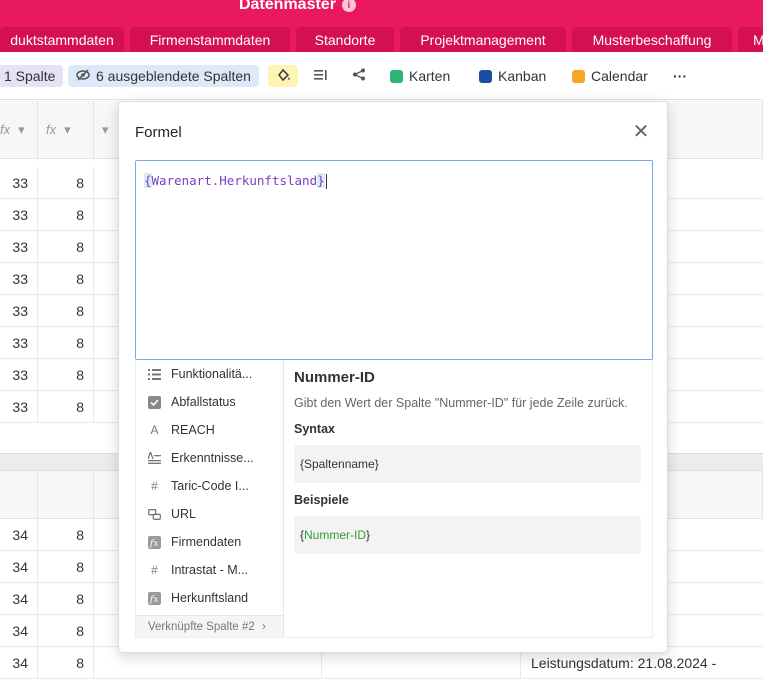 This screenshot has width=763, height=687. I want to click on syntax-heading: Syntax, so click(314, 429).